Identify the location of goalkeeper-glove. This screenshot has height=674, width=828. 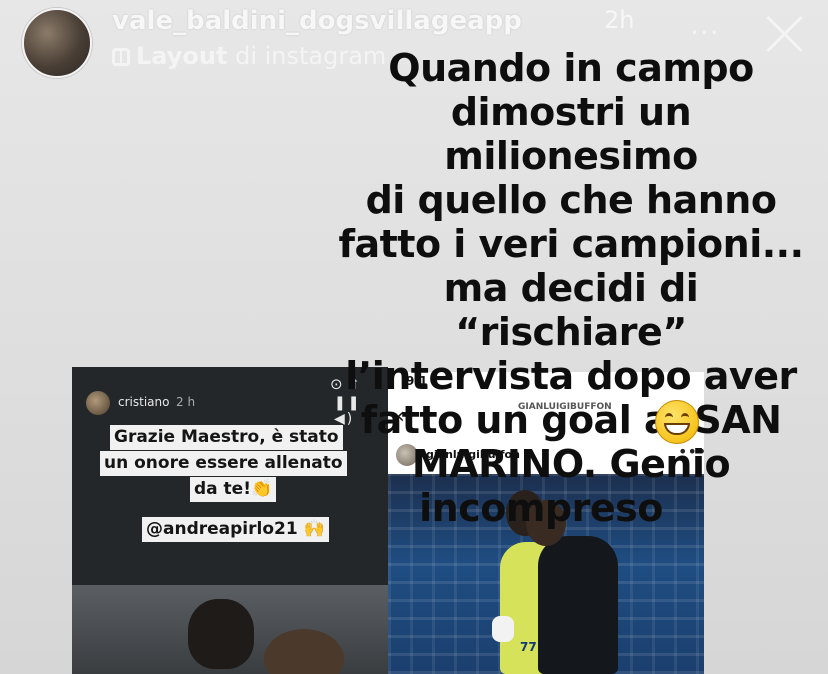
(503, 629).